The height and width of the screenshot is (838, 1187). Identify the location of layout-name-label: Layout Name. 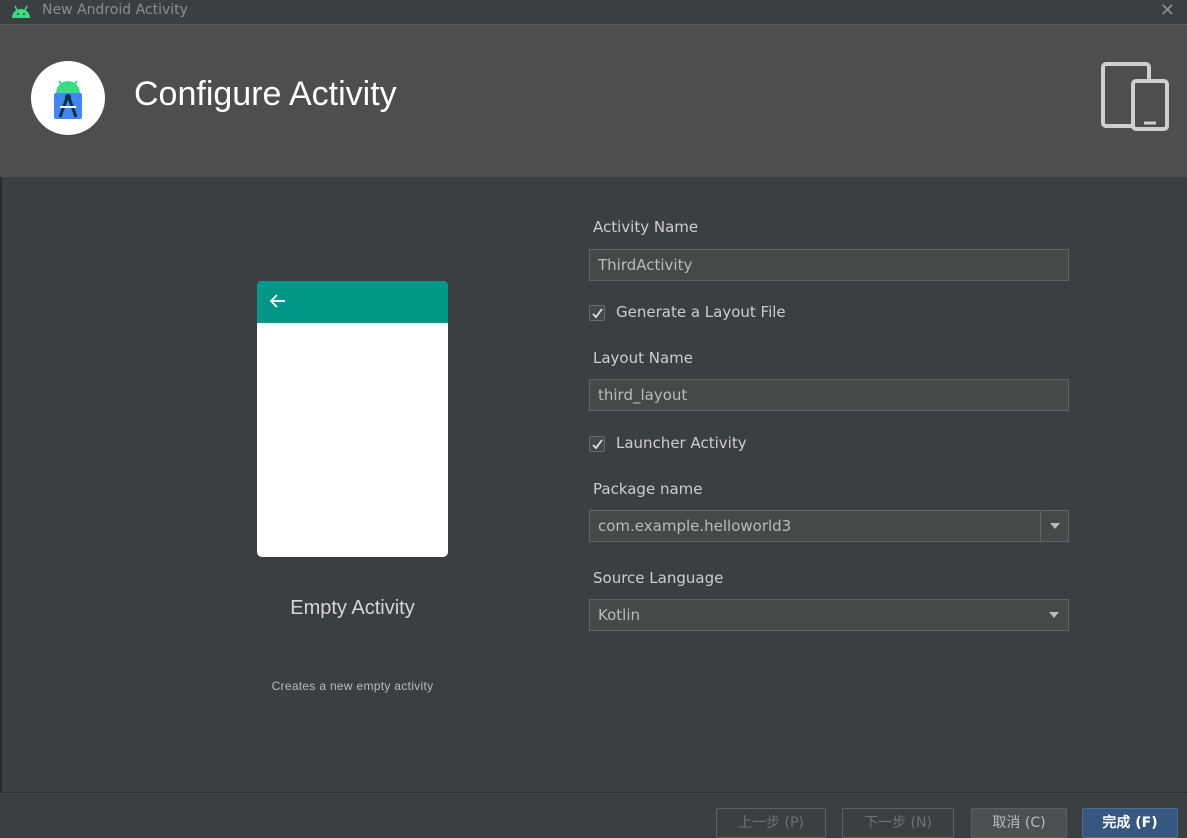
(643, 358).